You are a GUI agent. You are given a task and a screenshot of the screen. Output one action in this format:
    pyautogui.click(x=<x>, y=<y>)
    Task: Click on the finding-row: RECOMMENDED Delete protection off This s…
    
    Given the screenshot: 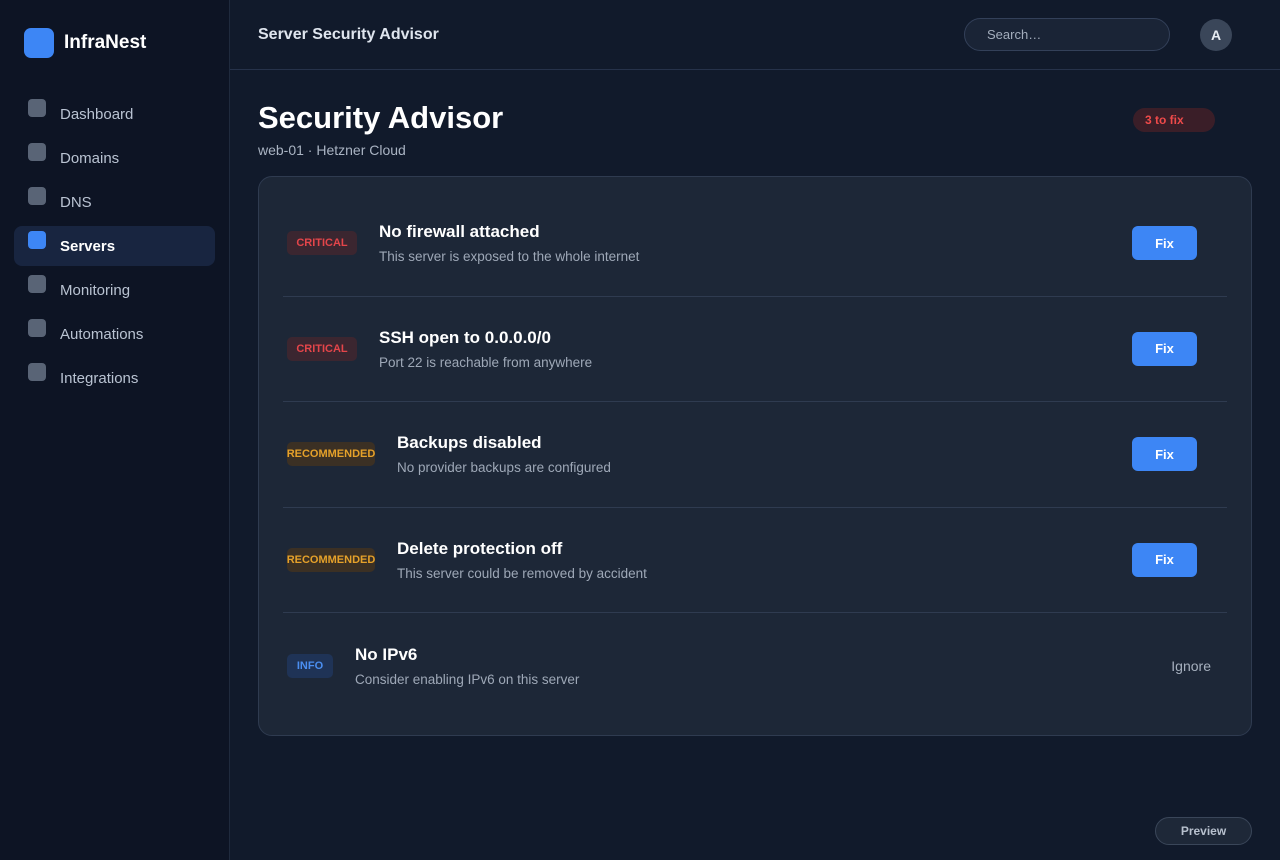 What is the action you would take?
    pyautogui.click(x=755, y=560)
    